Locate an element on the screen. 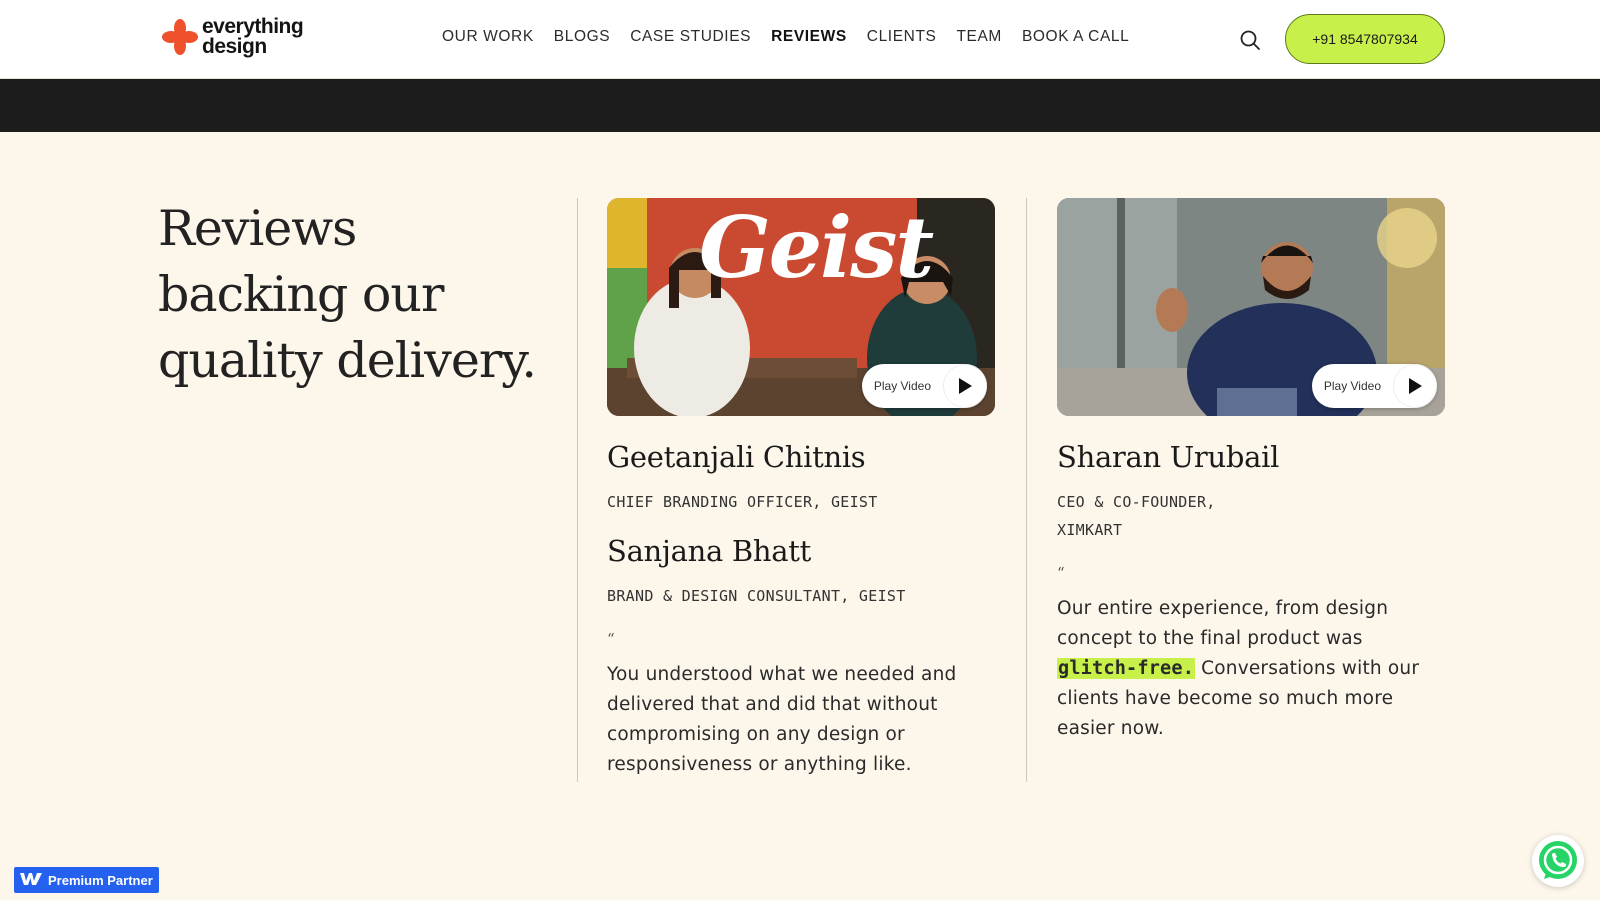 The height and width of the screenshot is (900, 1600). premium-partner-badge: Premium Partner is located at coordinates (86, 880).